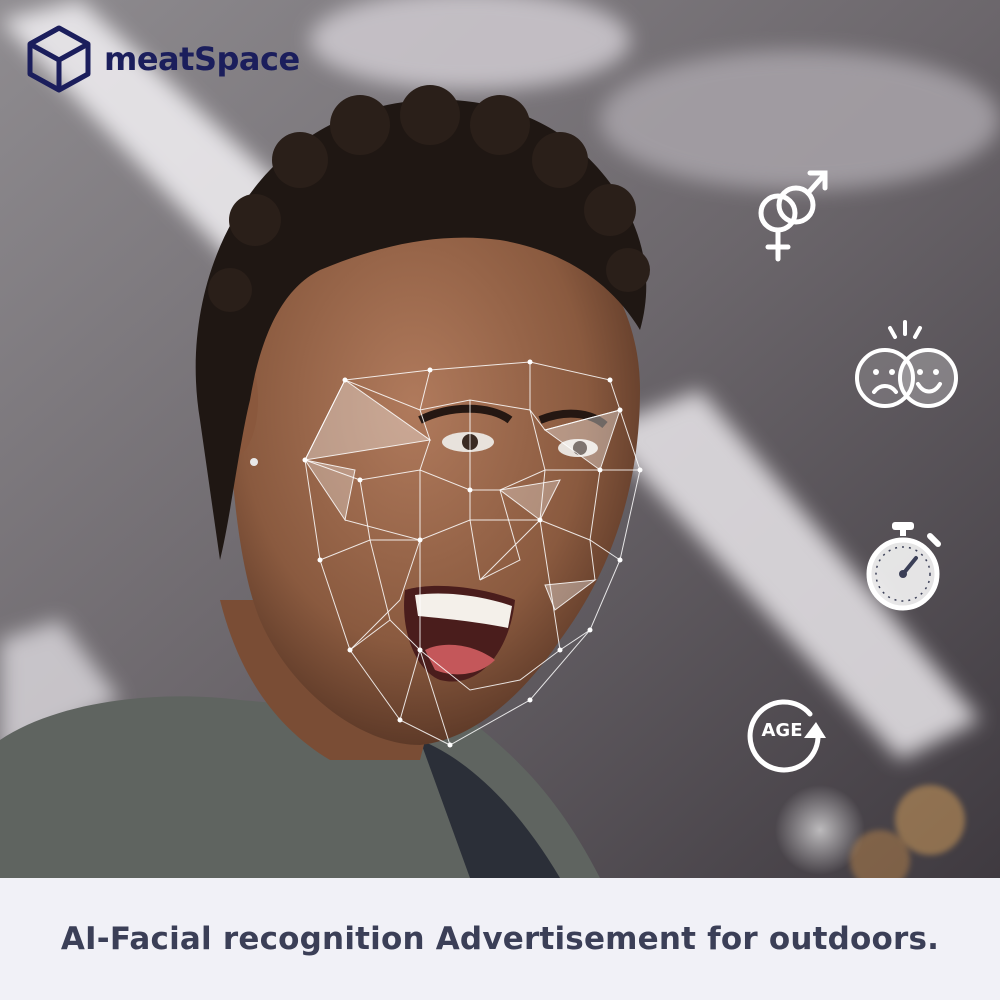 The height and width of the screenshot is (1000, 1000). Describe the element at coordinates (905, 368) in the screenshot. I see `emotion-icon` at that location.